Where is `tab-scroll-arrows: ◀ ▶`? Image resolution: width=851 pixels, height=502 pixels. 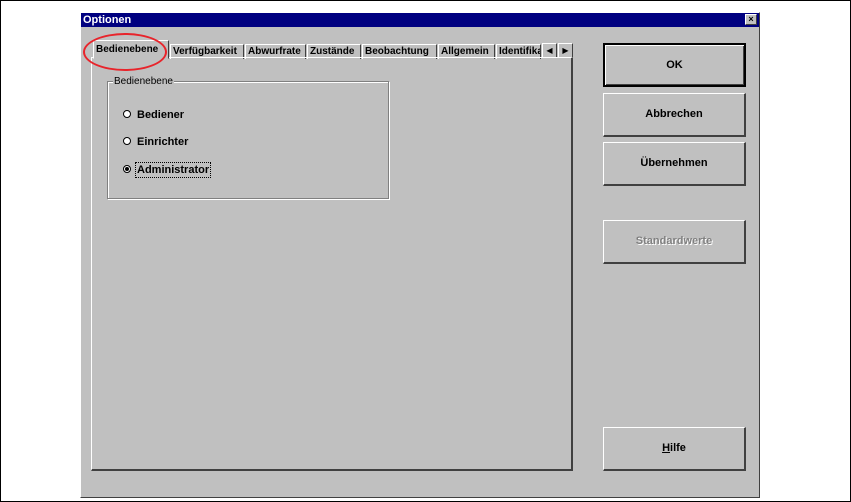
tab-scroll-arrows: ◀ ▶ is located at coordinates (558, 50).